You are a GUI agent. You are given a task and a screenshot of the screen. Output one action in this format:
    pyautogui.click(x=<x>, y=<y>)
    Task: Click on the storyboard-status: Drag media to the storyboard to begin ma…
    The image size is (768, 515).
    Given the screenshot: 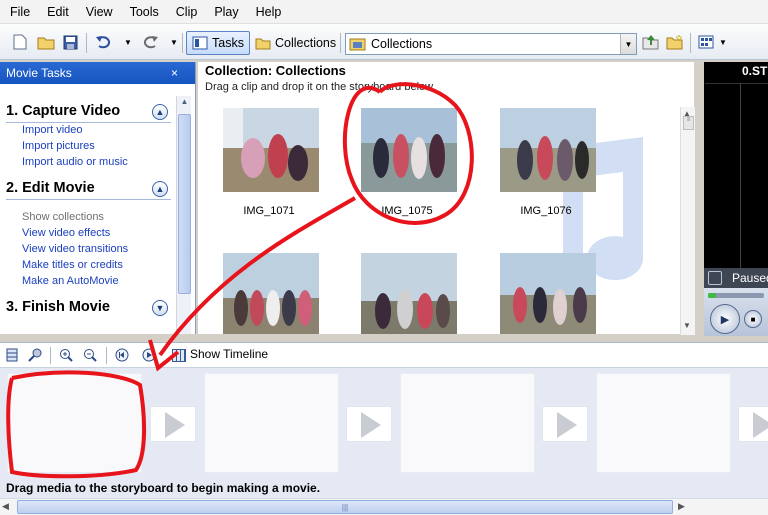 What is the action you would take?
    pyautogui.click(x=384, y=489)
    